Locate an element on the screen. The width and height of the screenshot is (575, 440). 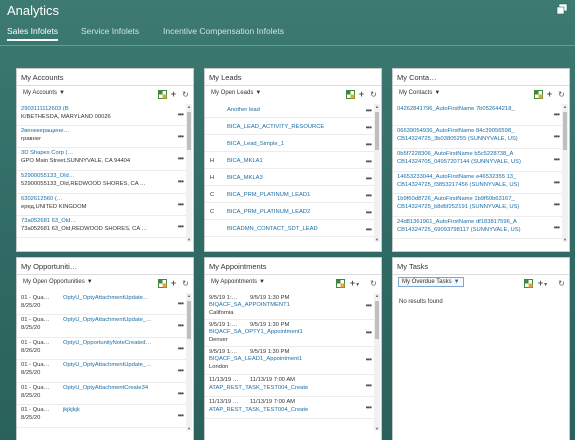
tab-incentive-compensation-infolets: Incentive Compensation Infolets is located at coordinates (223, 31).